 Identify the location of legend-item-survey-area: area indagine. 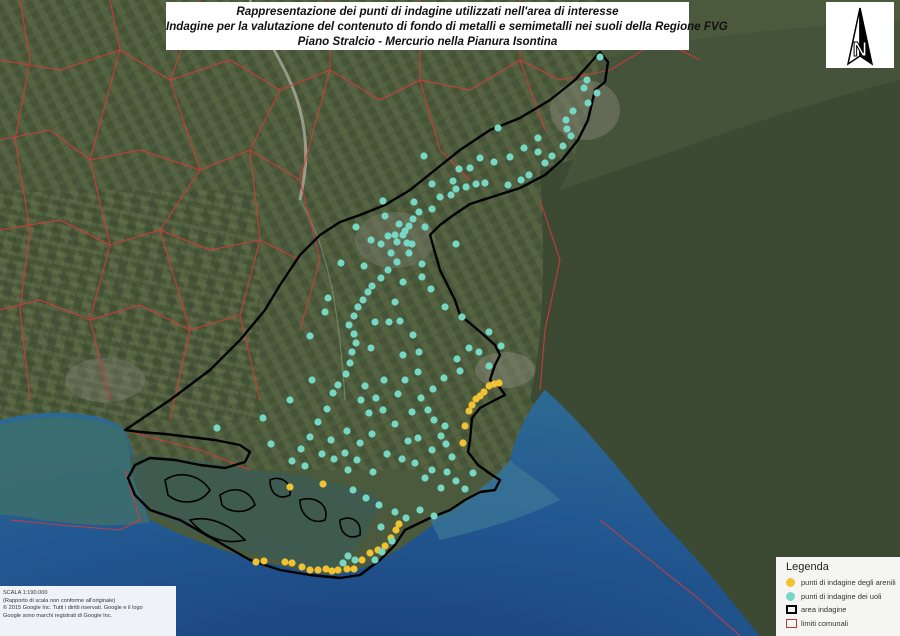
(843, 610).